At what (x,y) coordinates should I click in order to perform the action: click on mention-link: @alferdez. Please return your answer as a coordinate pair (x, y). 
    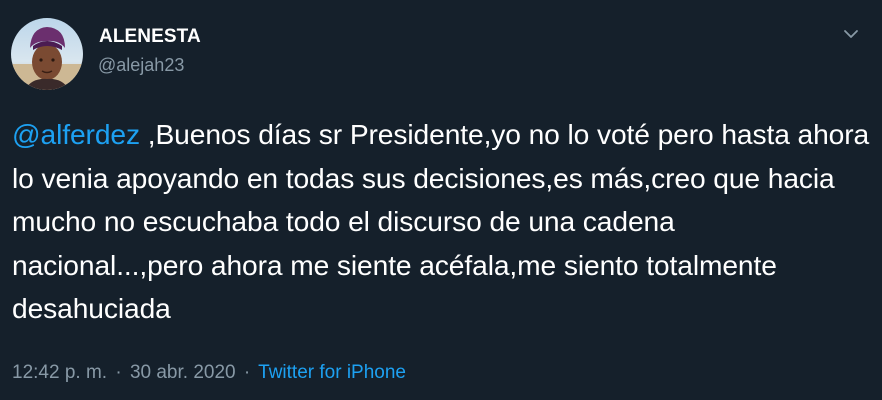
    Looking at the image, I should click on (76, 134).